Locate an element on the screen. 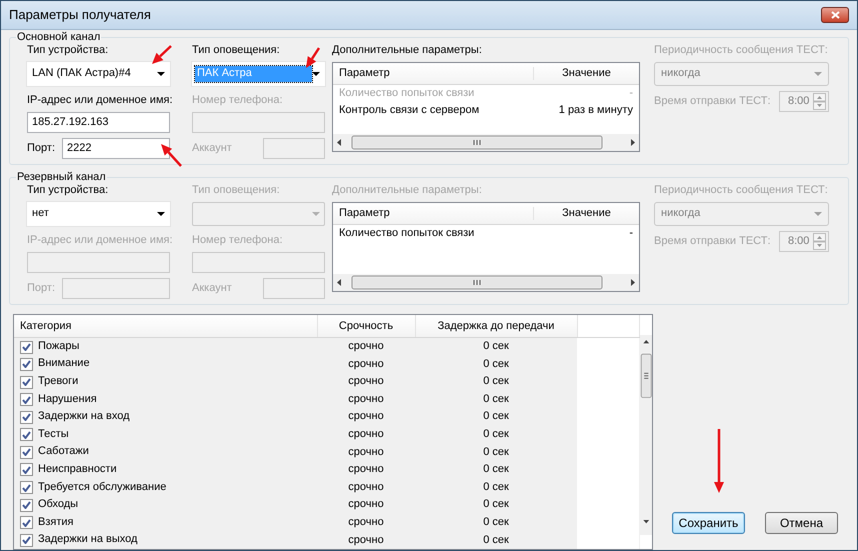 This screenshot has width=858, height=551. close-icon is located at coordinates (835, 15).